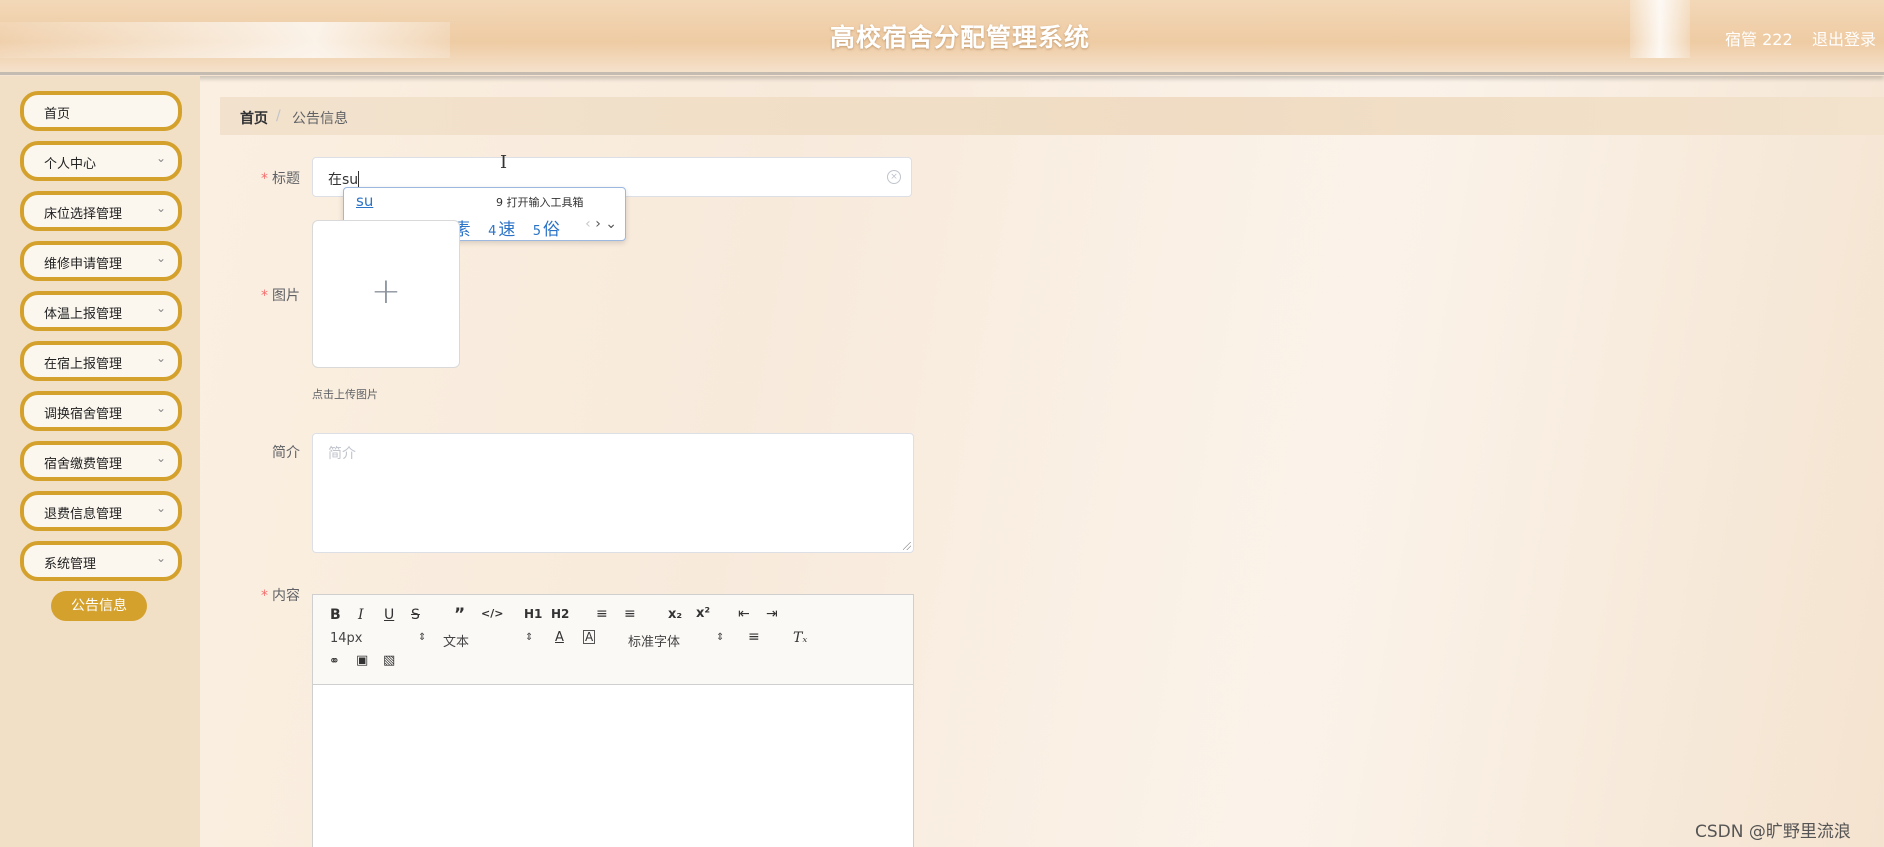 The image size is (1884, 847). What do you see at coordinates (959, 37) in the screenshot?
I see `app-title: 高校宿舍分配管理系统` at bounding box center [959, 37].